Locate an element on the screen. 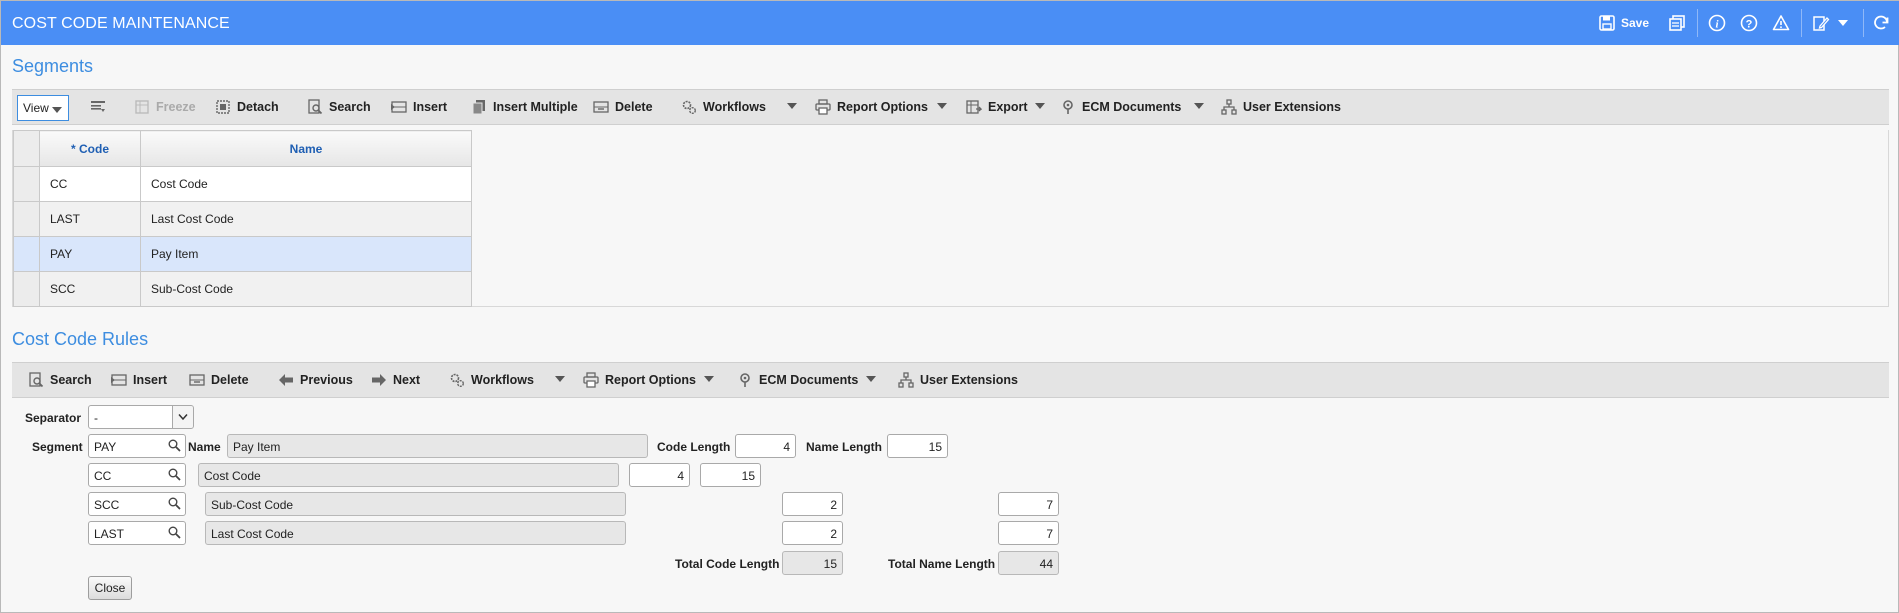 This screenshot has width=1899, height=613. user-extensions-button: User Extensions is located at coordinates (1281, 107).